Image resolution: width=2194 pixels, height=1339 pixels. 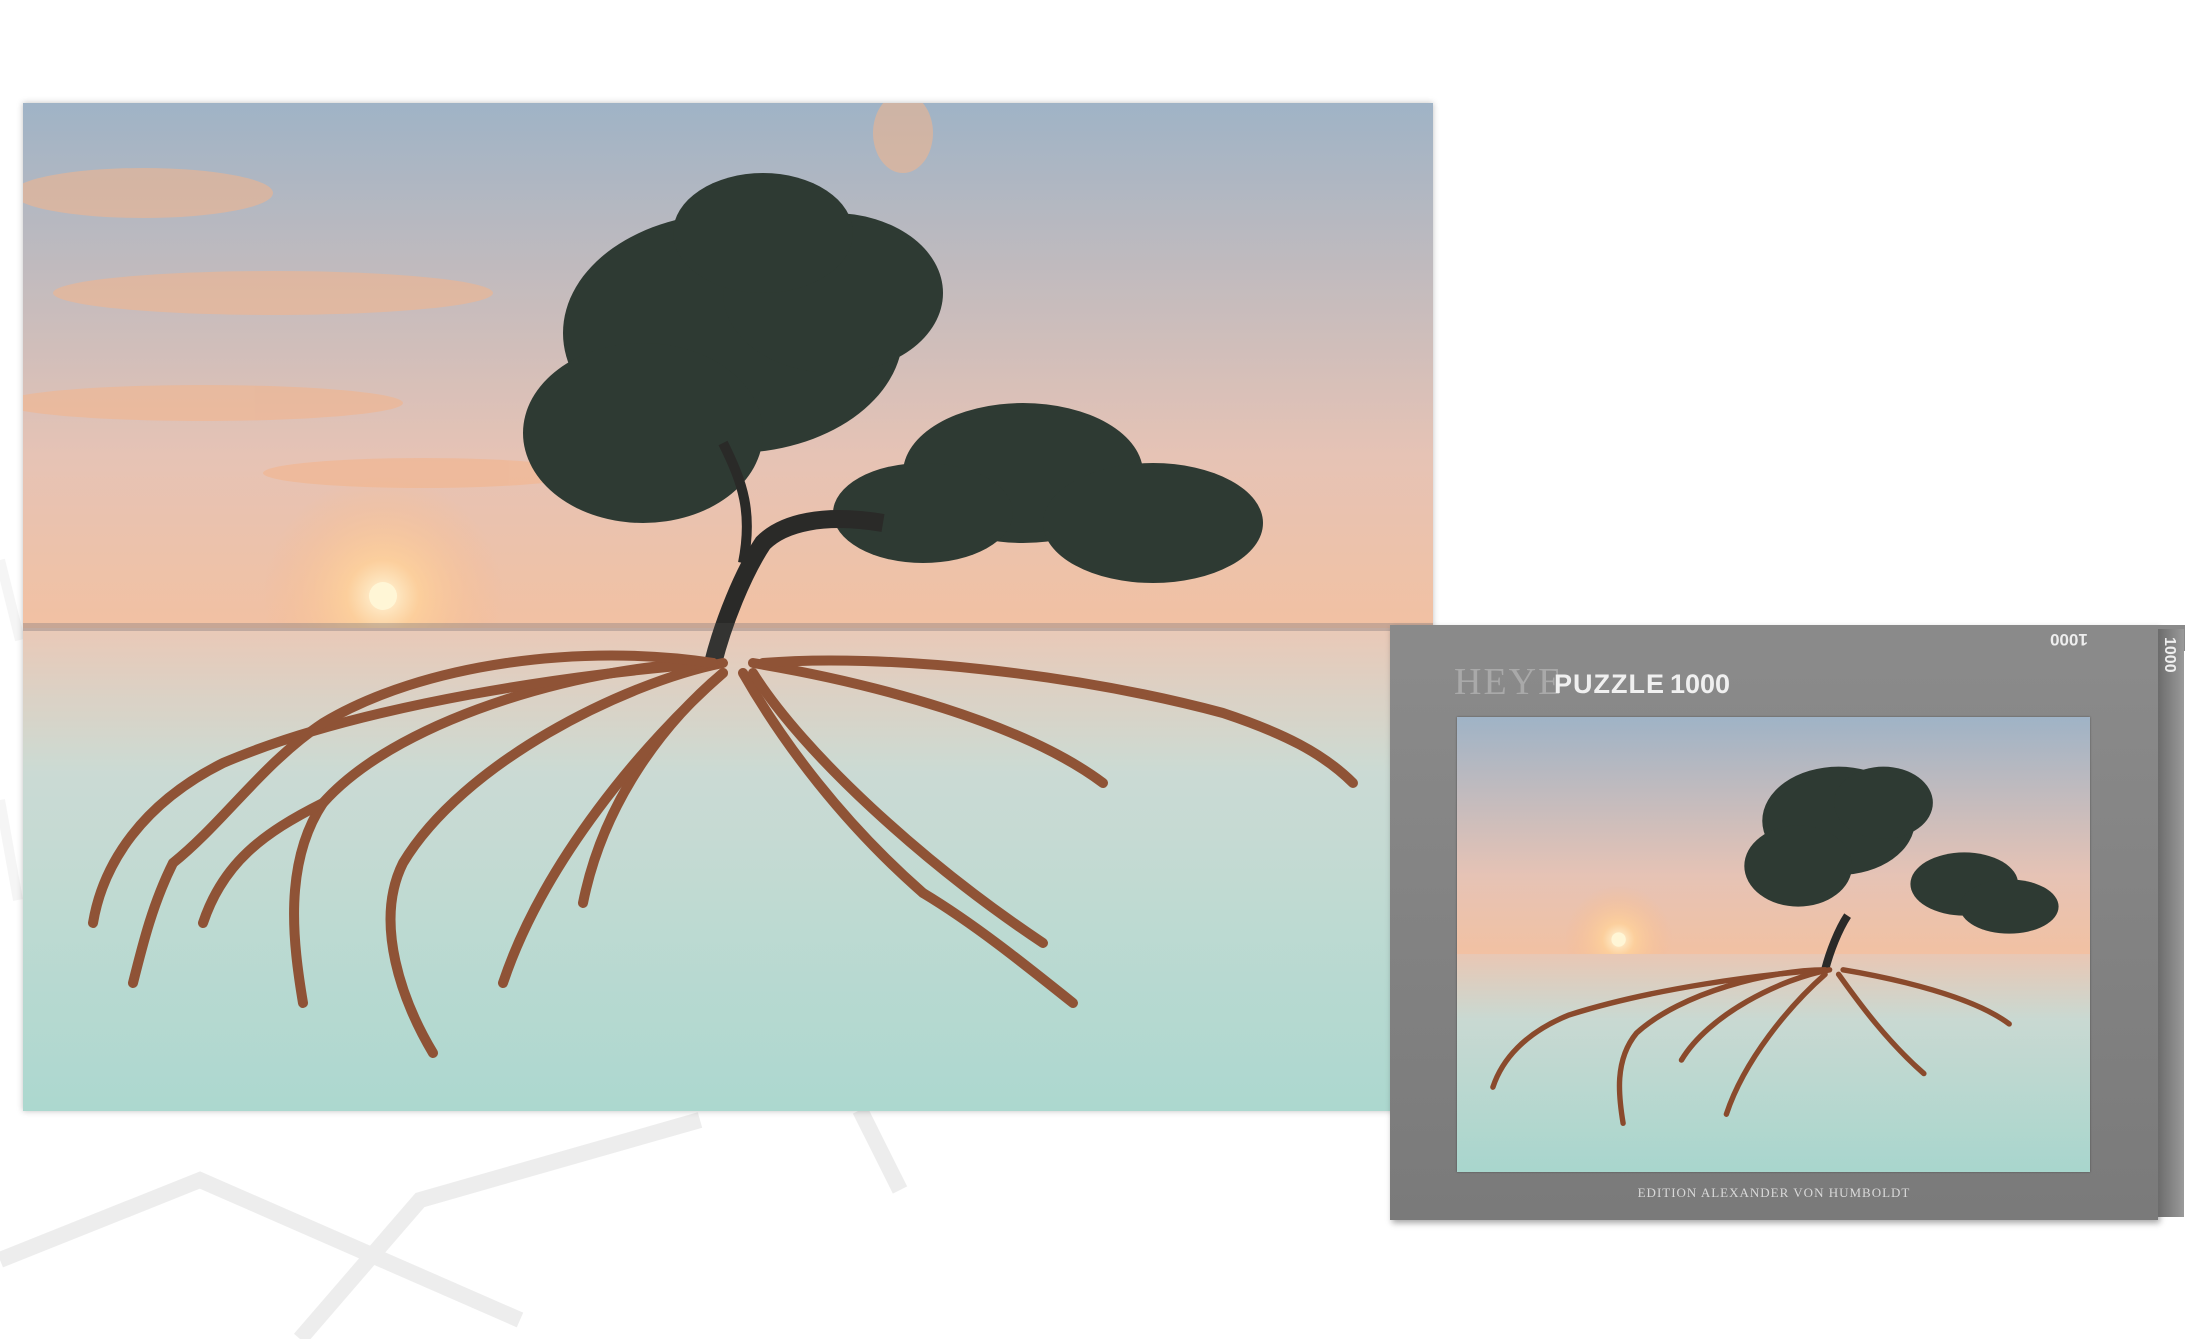 What do you see at coordinates (2069, 639) in the screenshot?
I see `box-top-label: 1000` at bounding box center [2069, 639].